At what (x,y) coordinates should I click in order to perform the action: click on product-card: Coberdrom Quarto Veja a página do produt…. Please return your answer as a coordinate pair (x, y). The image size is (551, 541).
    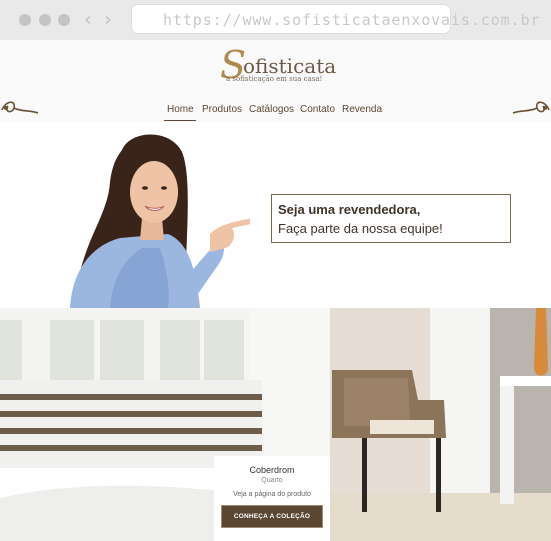
    Looking at the image, I should click on (272, 498).